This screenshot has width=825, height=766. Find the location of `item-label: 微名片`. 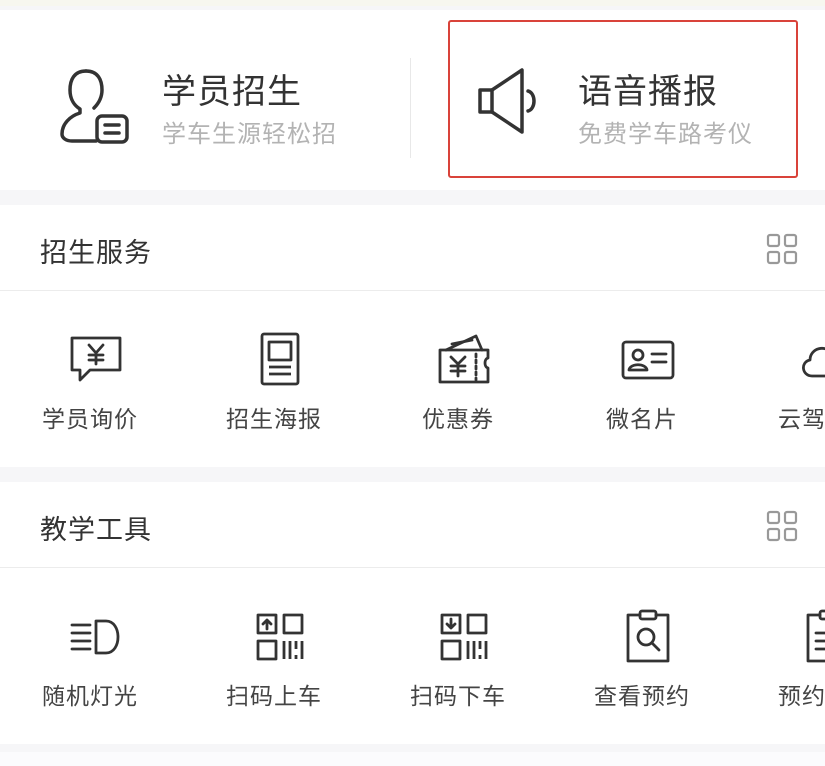

item-label: 微名片 is located at coordinates (642, 420).